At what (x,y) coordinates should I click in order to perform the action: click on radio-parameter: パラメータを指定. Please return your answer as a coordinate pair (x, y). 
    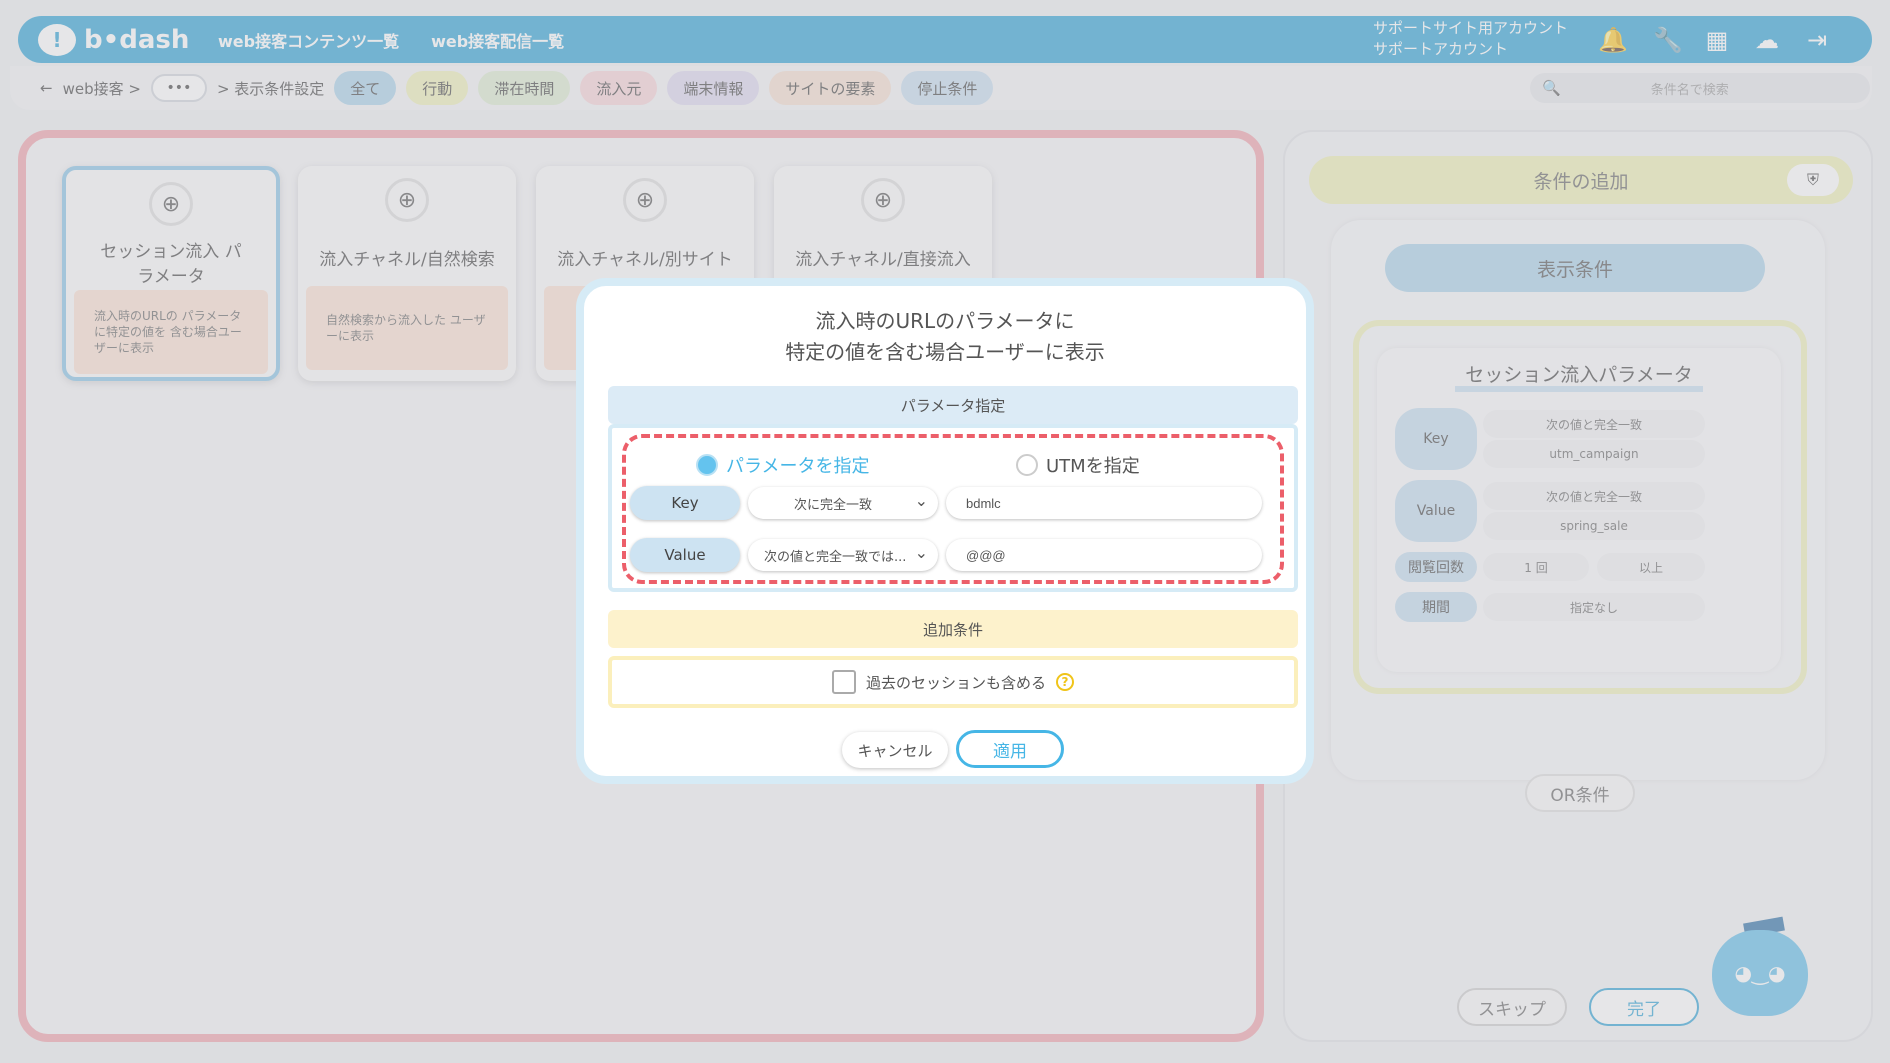
    Looking at the image, I should click on (782, 465).